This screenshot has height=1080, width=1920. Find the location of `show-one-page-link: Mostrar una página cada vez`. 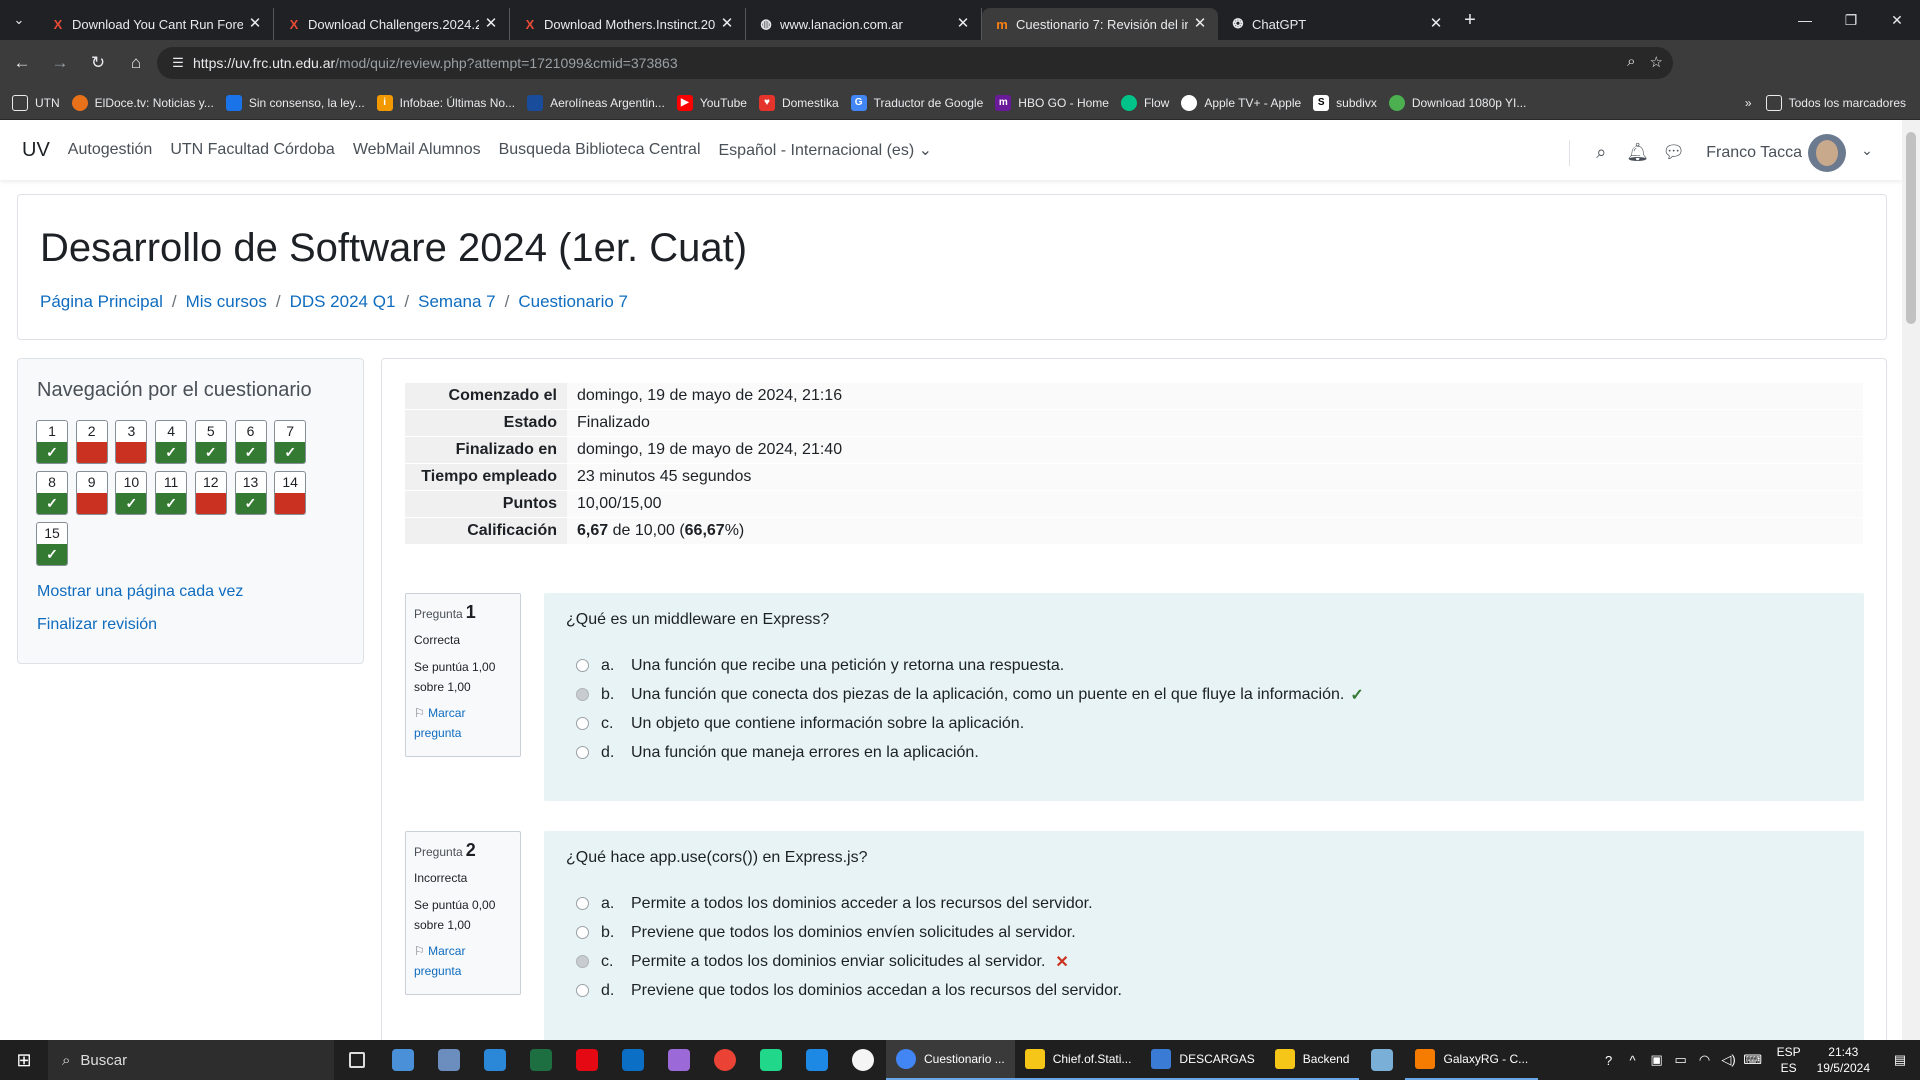

show-one-page-link: Mostrar una página cada vez is located at coordinates (140, 592).